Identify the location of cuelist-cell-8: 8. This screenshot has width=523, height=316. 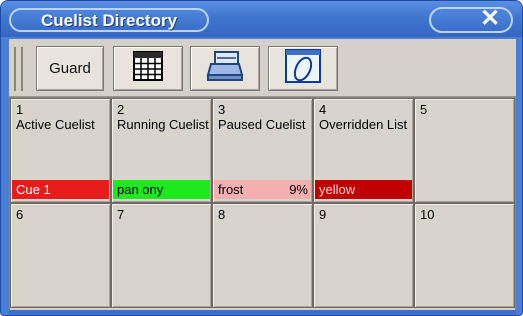
(262, 255).